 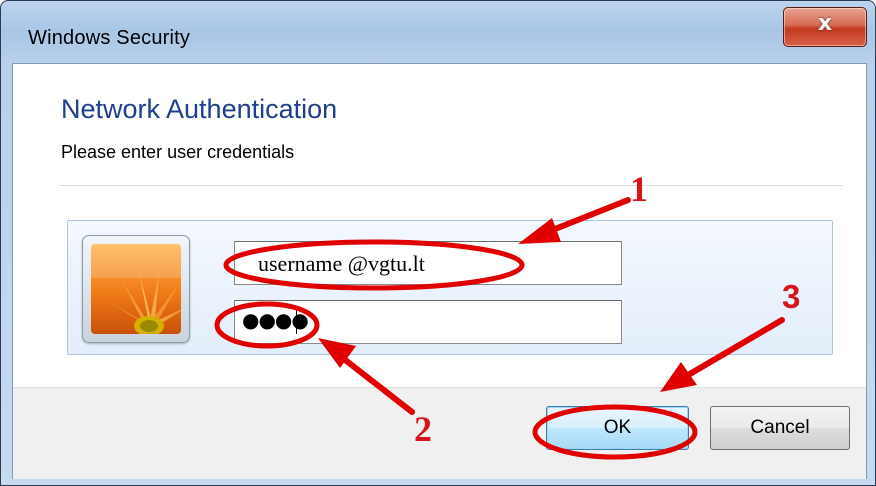 I want to click on username-field: username @vgtu.lt, so click(x=428, y=263).